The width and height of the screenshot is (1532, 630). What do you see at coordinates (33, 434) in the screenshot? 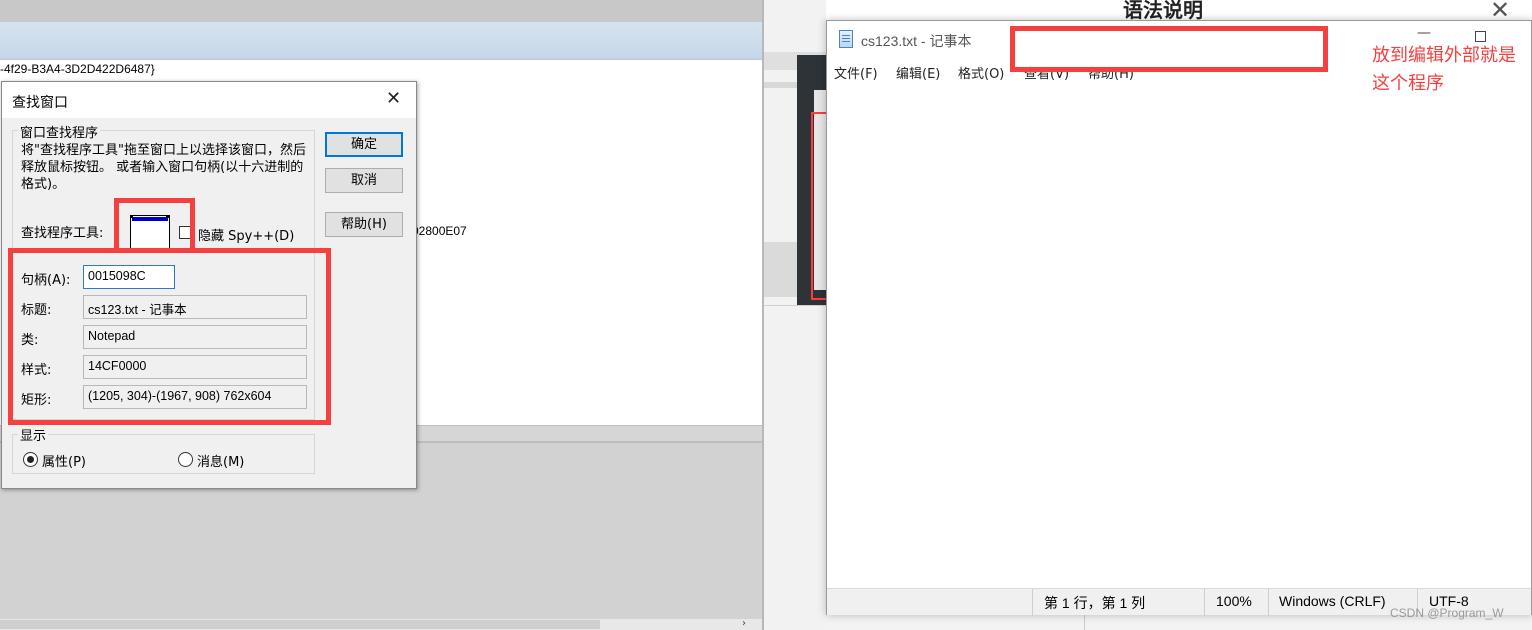
I see `show-group-label: 显示` at bounding box center [33, 434].